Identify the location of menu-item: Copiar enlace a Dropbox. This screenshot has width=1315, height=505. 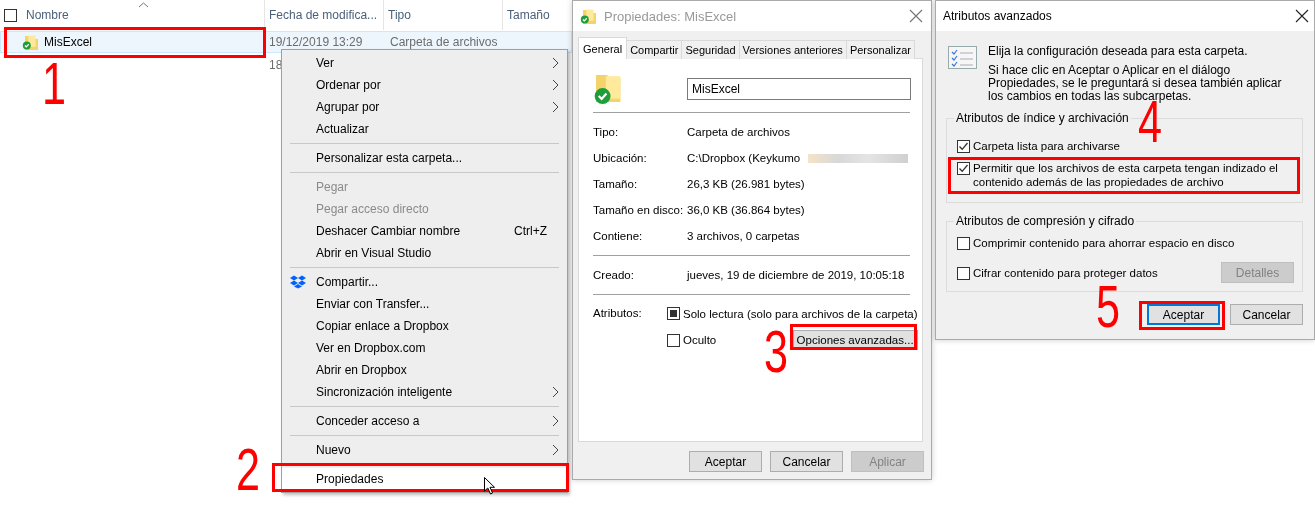
(424, 326).